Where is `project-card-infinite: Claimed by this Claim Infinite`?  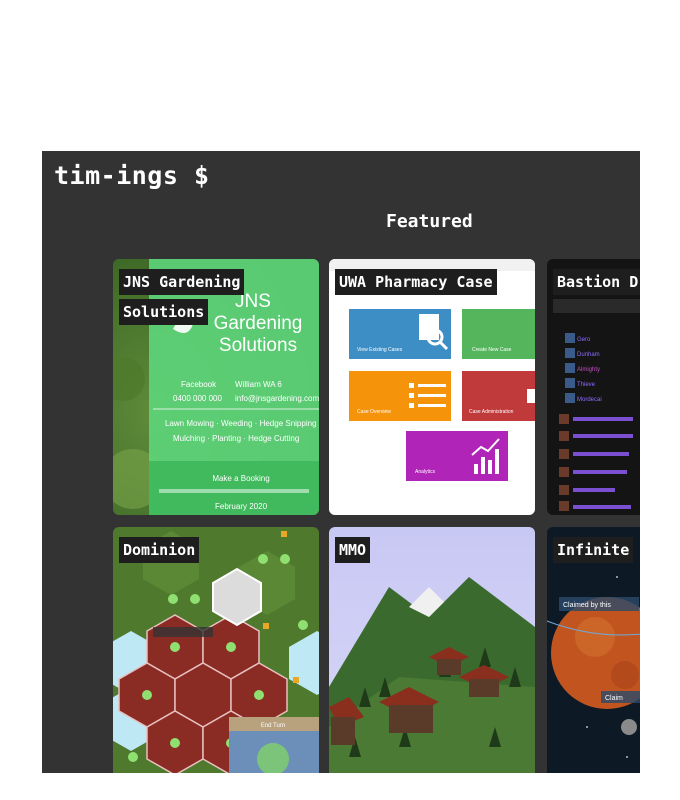
project-card-infinite: Claimed by this Claim Infinite is located at coordinates (593, 650).